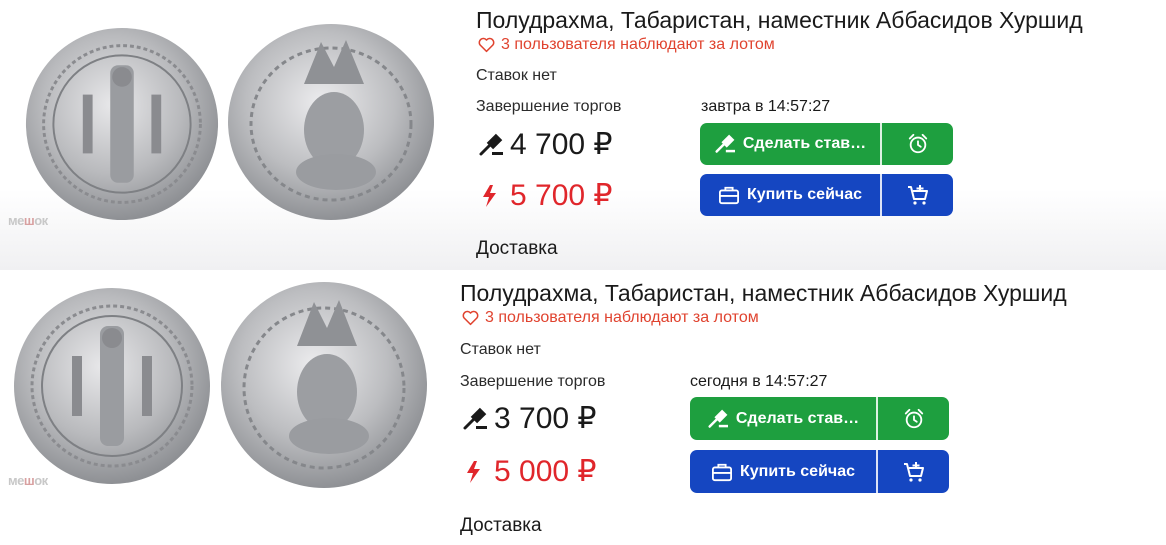 Image resolution: width=1166 pixels, height=545 pixels. Describe the element at coordinates (561, 144) in the screenshot. I see `current-price-value: 4 700 ₽` at that location.